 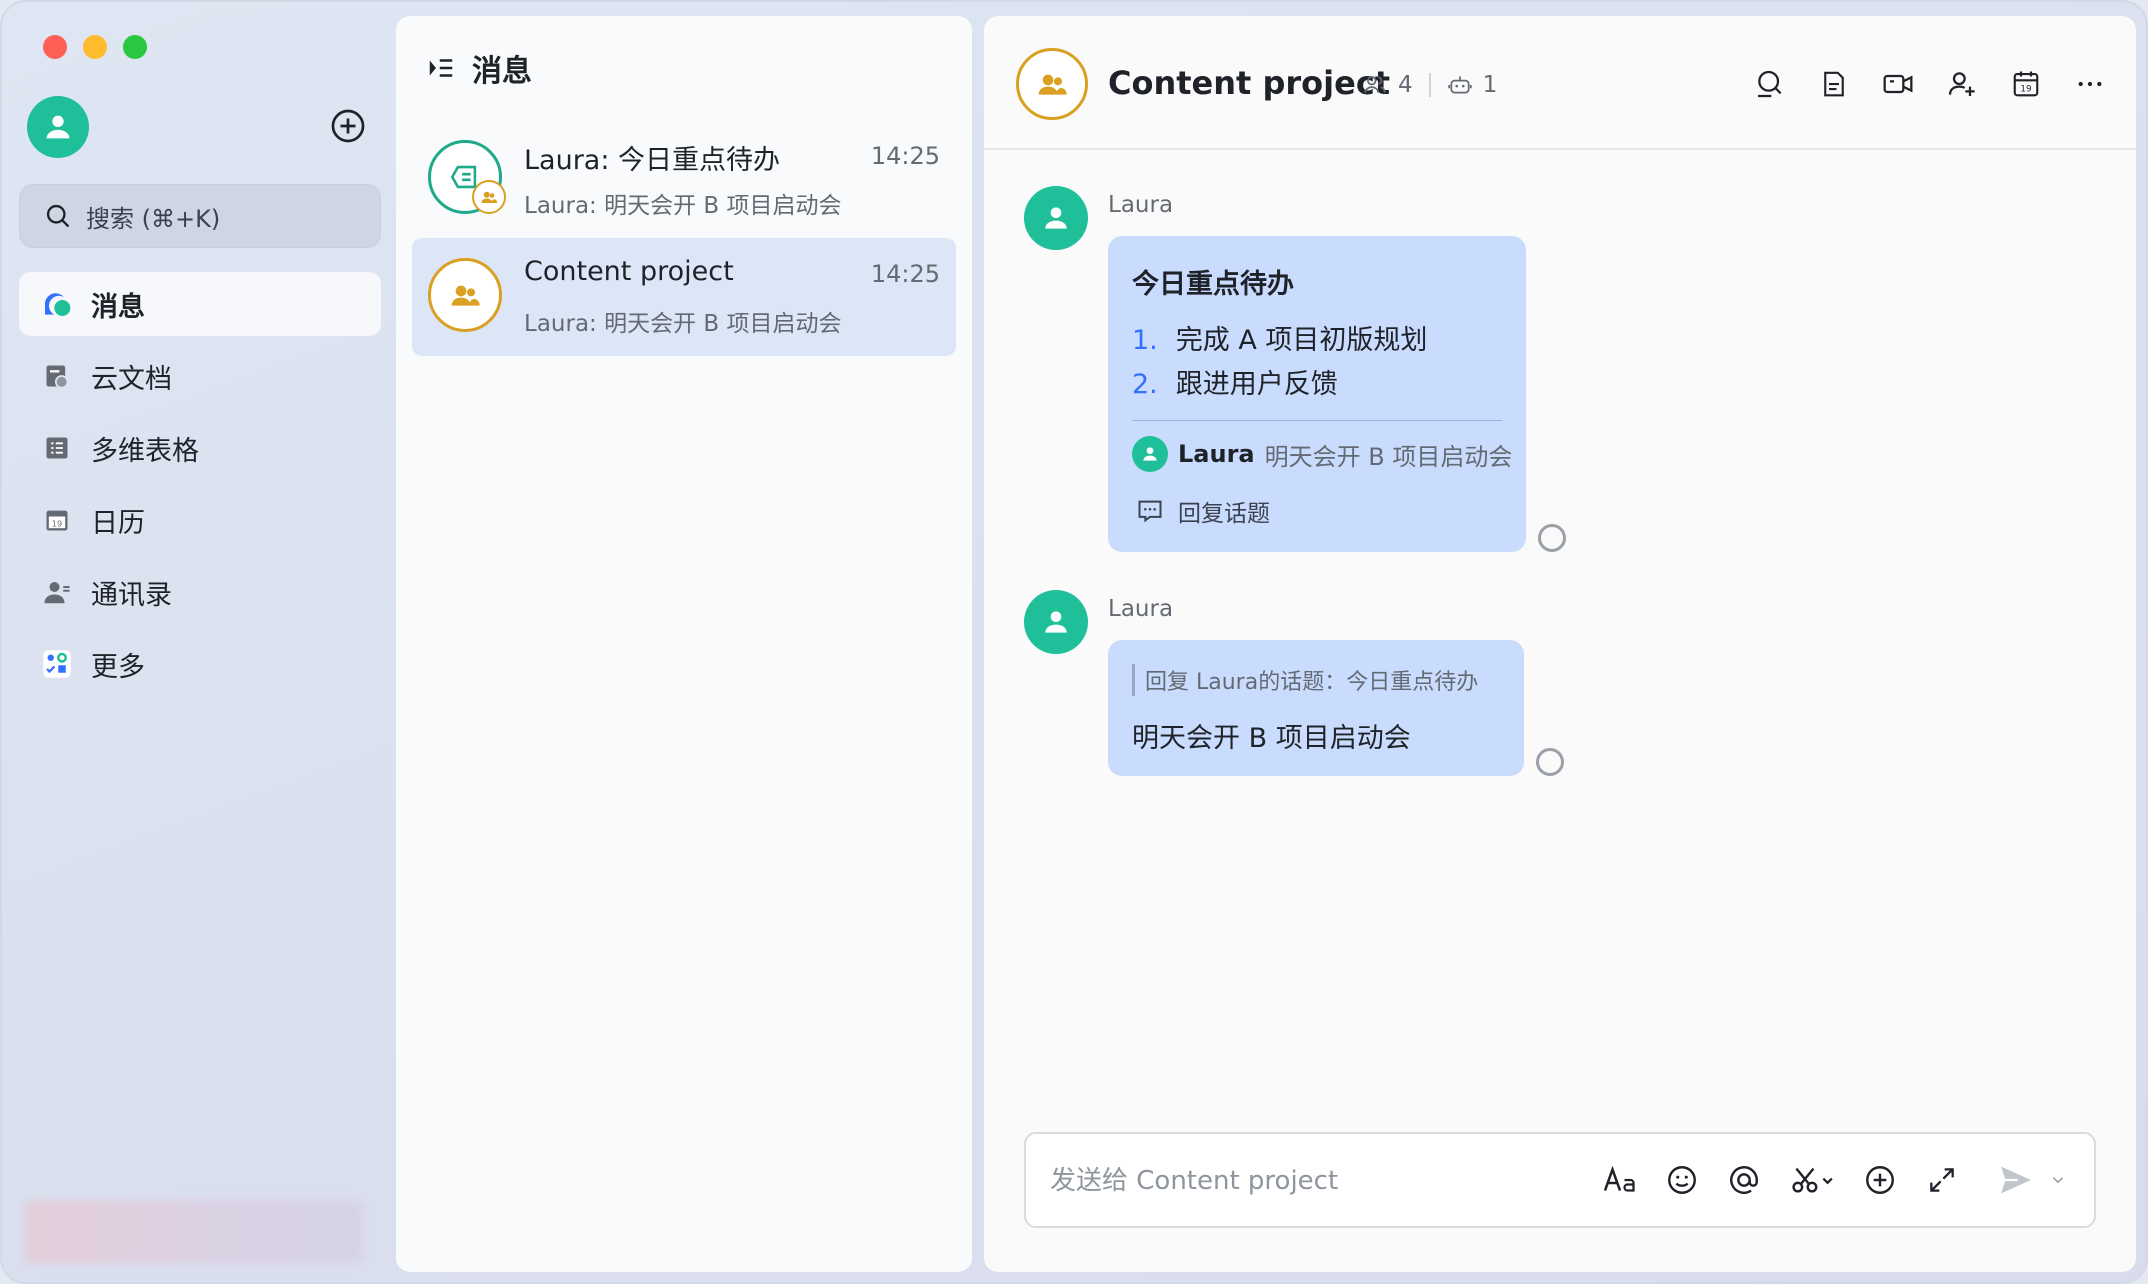 I want to click on ellipsis-icon, so click(x=2090, y=84).